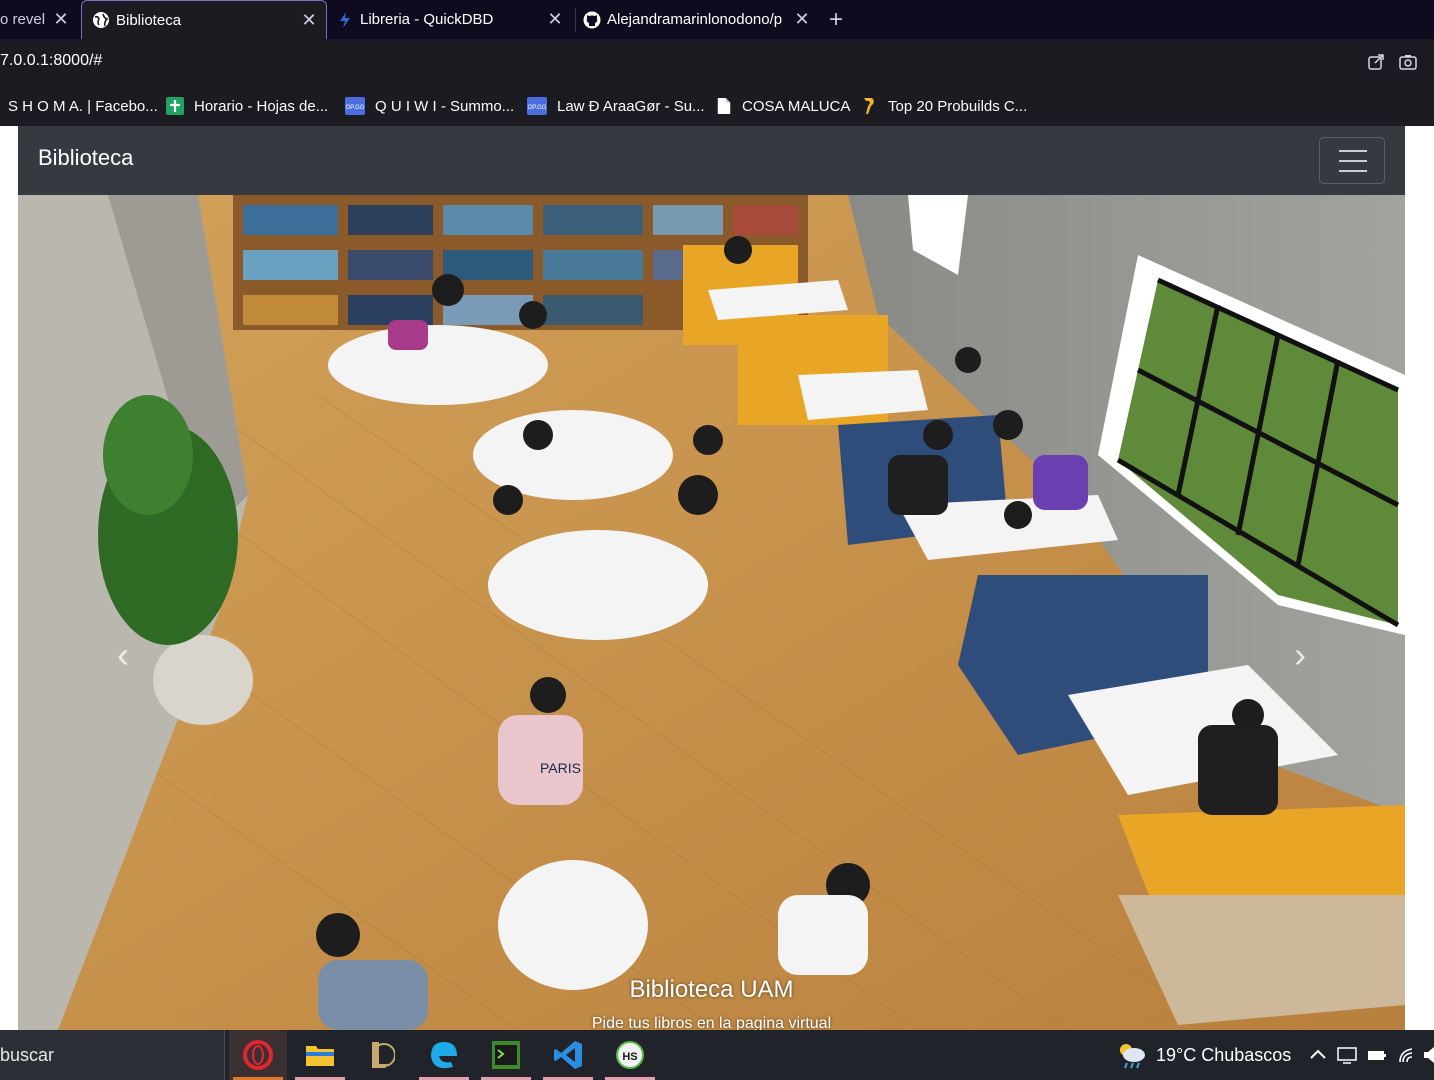 The height and width of the screenshot is (1080, 1434). What do you see at coordinates (1429, 1055) in the screenshot?
I see `volume-icon` at bounding box center [1429, 1055].